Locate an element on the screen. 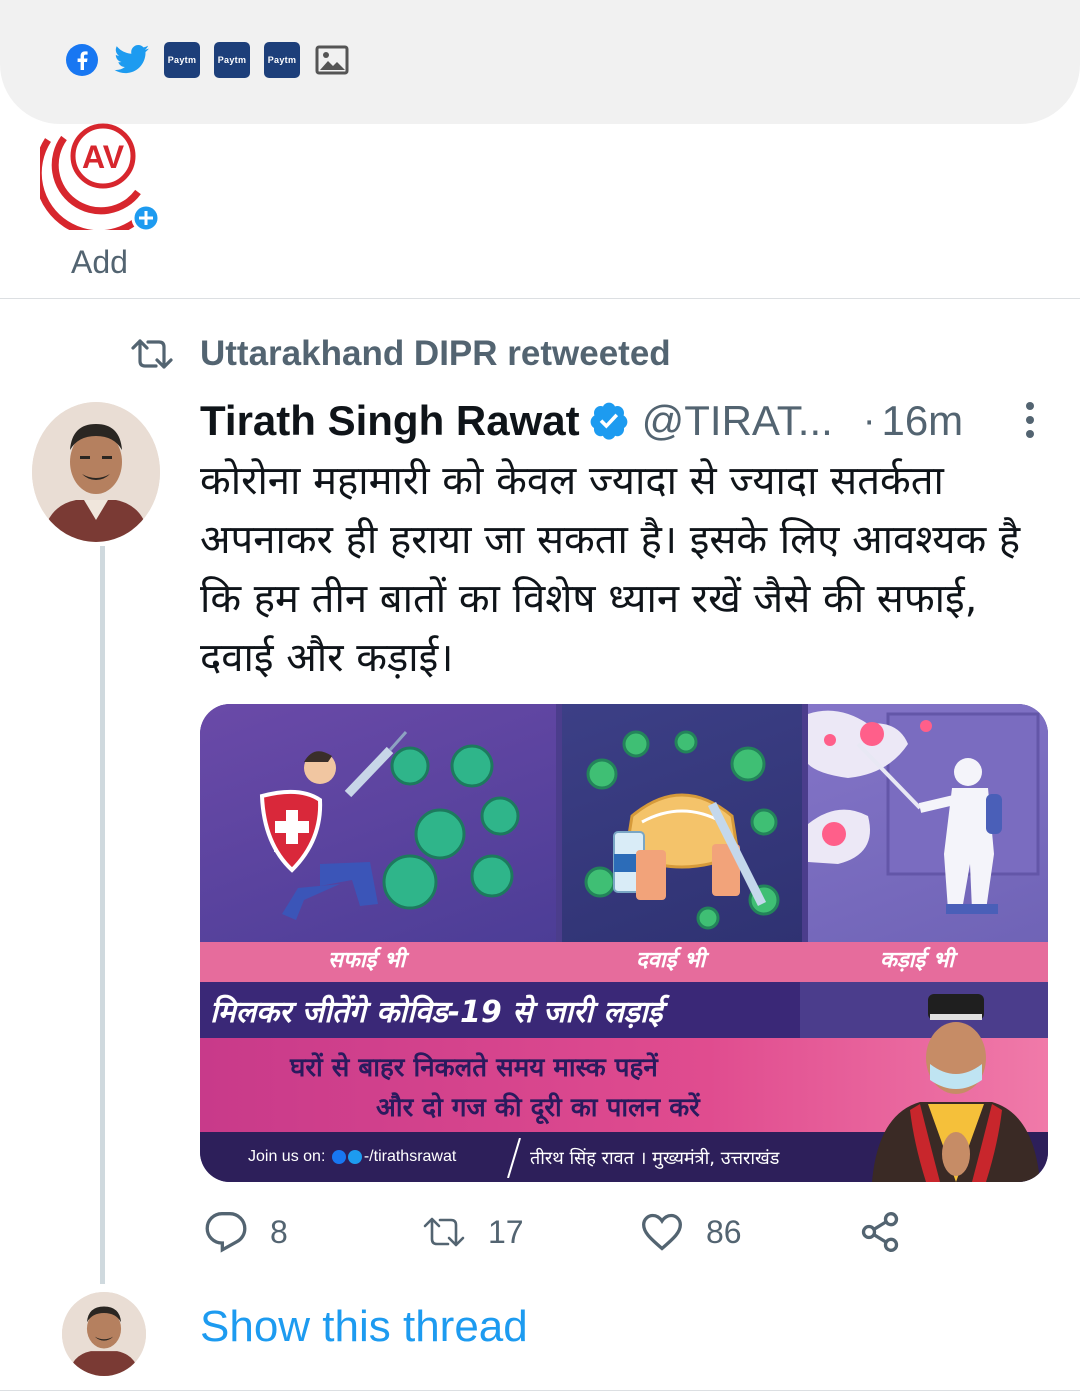 This screenshot has height=1400, width=1080. like-count: 86 is located at coordinates (724, 1231).